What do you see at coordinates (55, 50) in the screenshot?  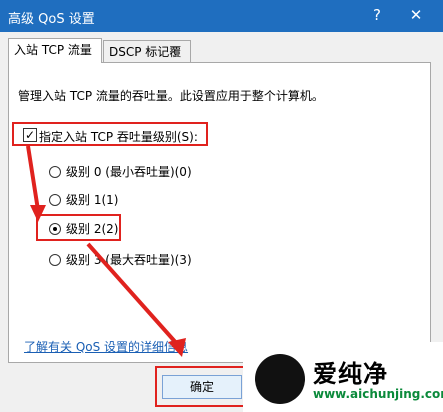 I see `tab-inbound-tcp-traffic: 入站 TCP 流量` at bounding box center [55, 50].